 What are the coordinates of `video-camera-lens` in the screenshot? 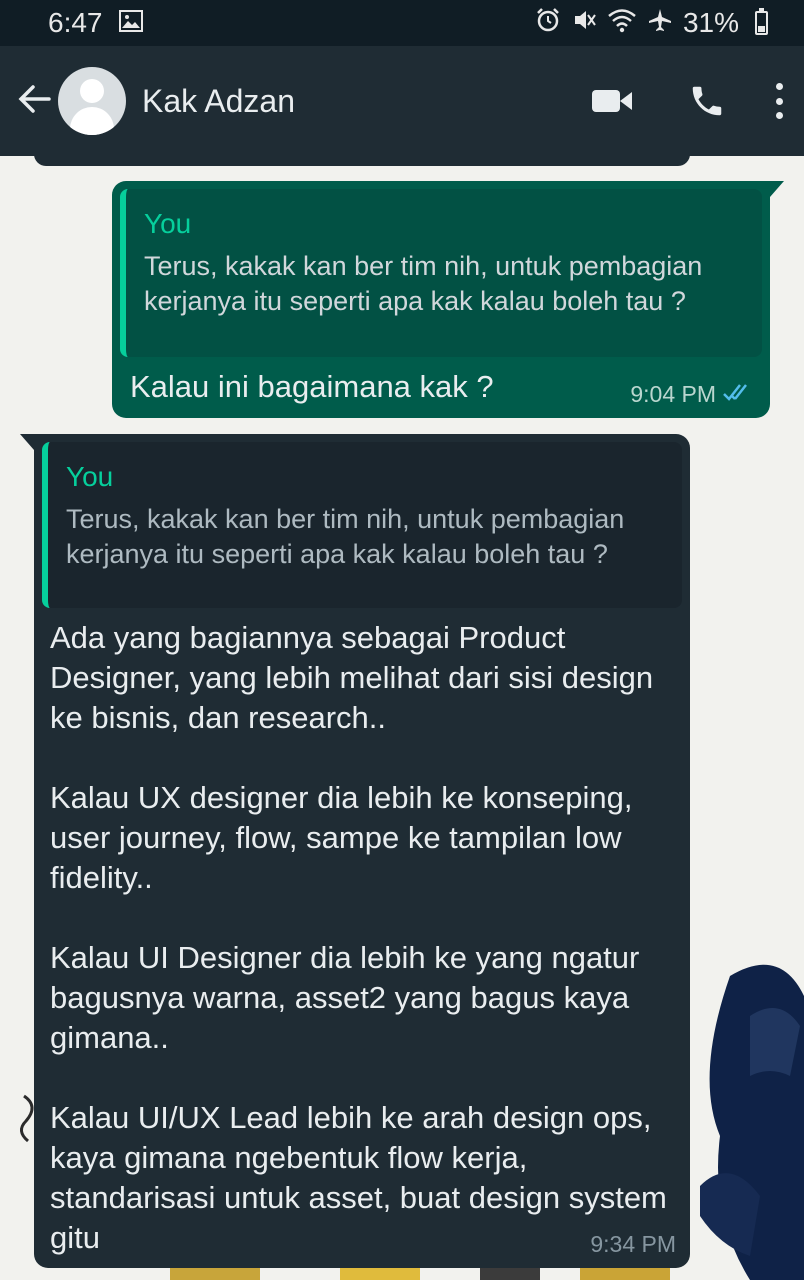 It's located at (626, 101).